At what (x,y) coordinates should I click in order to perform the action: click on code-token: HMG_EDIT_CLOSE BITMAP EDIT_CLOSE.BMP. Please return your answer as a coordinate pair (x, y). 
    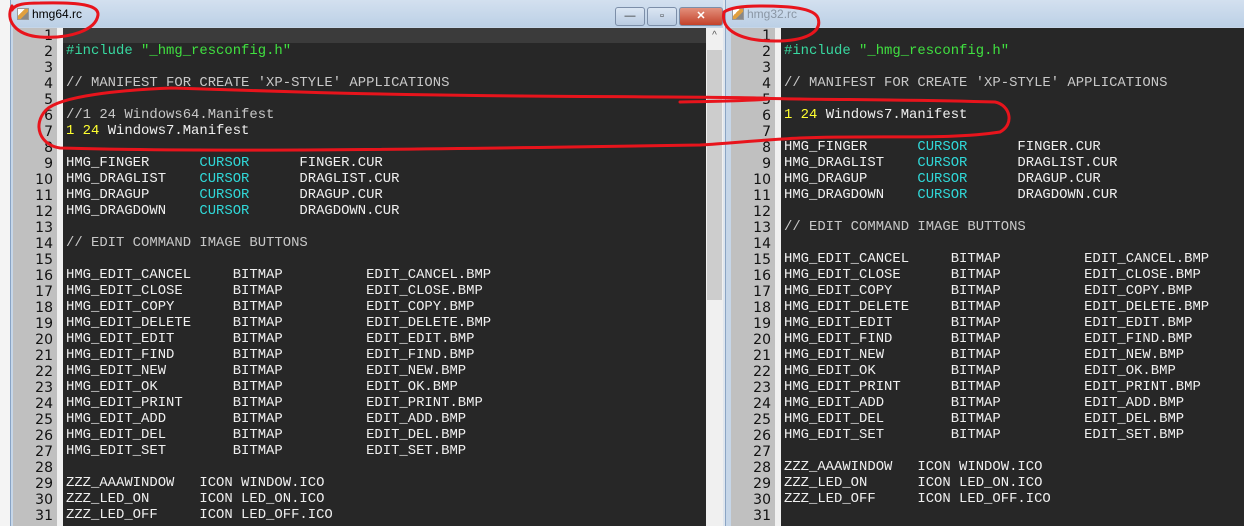
    Looking at the image, I should click on (992, 275).